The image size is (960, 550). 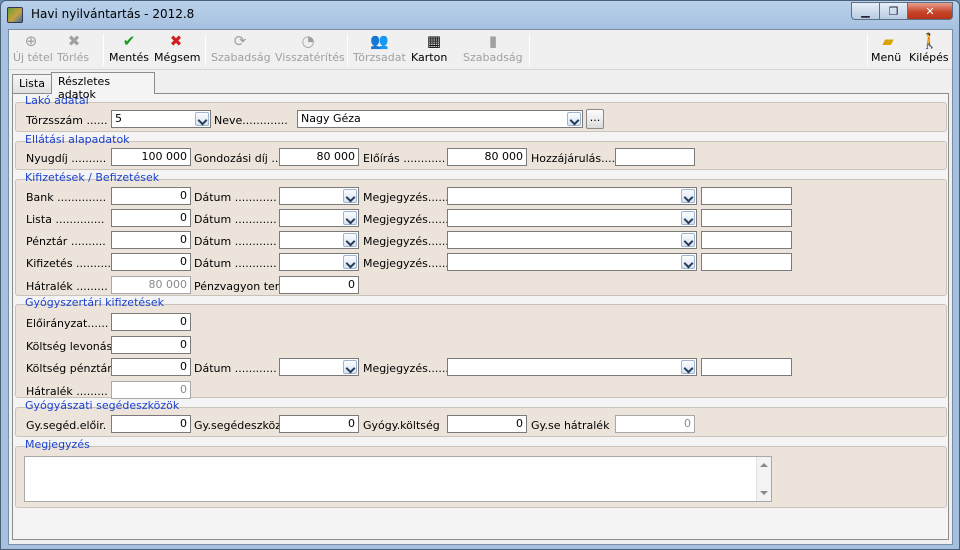 What do you see at coordinates (151, 218) in the screenshot?
I see `list-field: 0` at bounding box center [151, 218].